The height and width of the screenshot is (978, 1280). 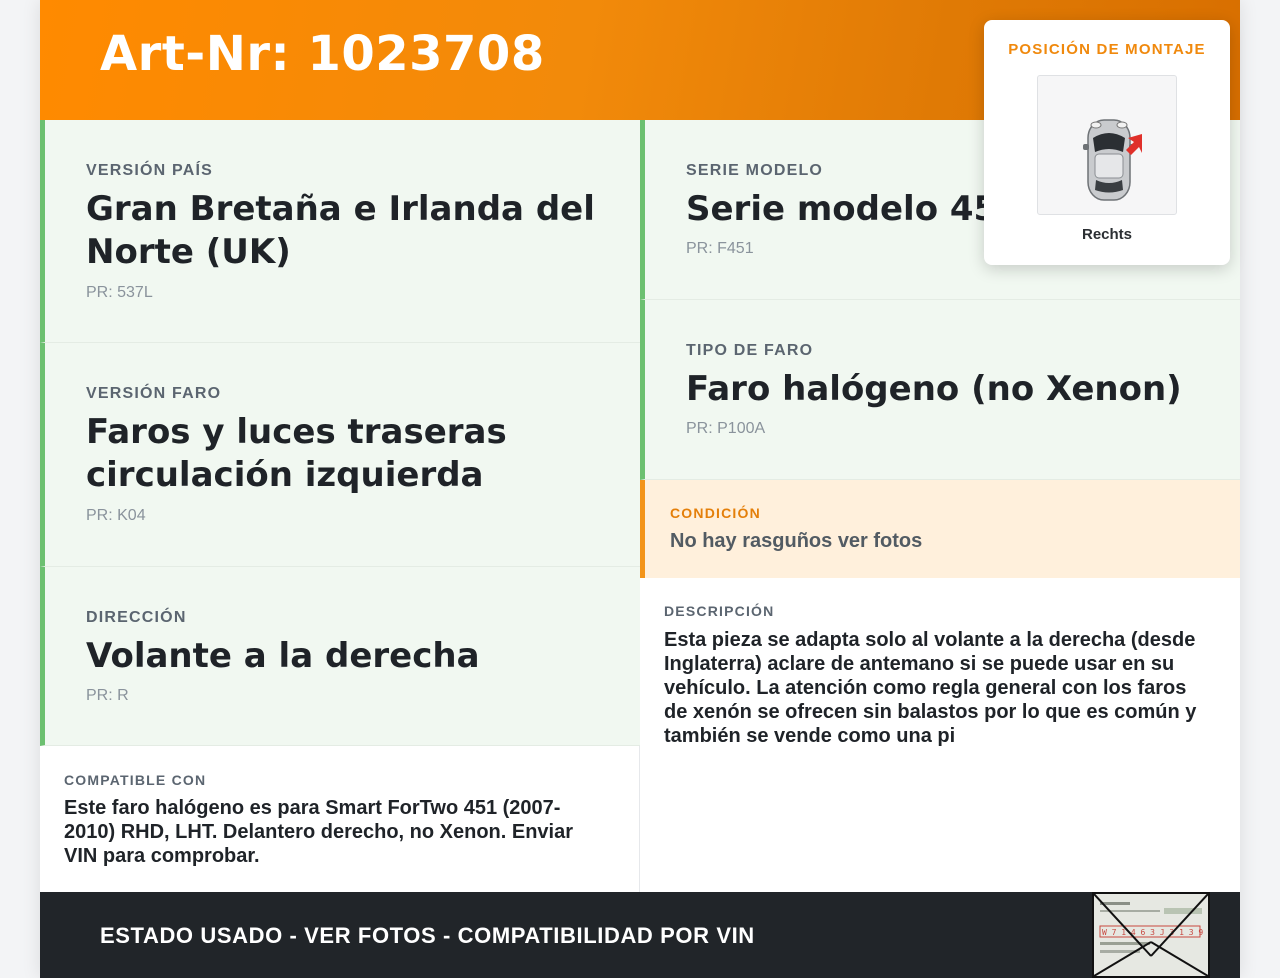 I want to click on info-label: DIRECCIÓN, so click(x=136, y=617).